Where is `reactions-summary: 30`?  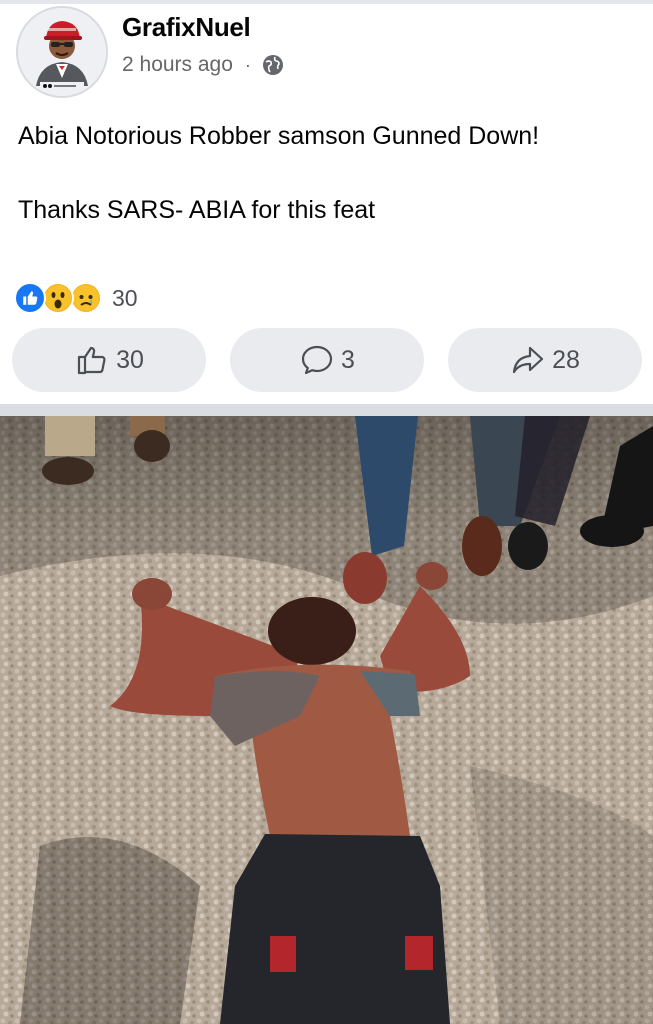
reactions-summary: 30 is located at coordinates (76, 298).